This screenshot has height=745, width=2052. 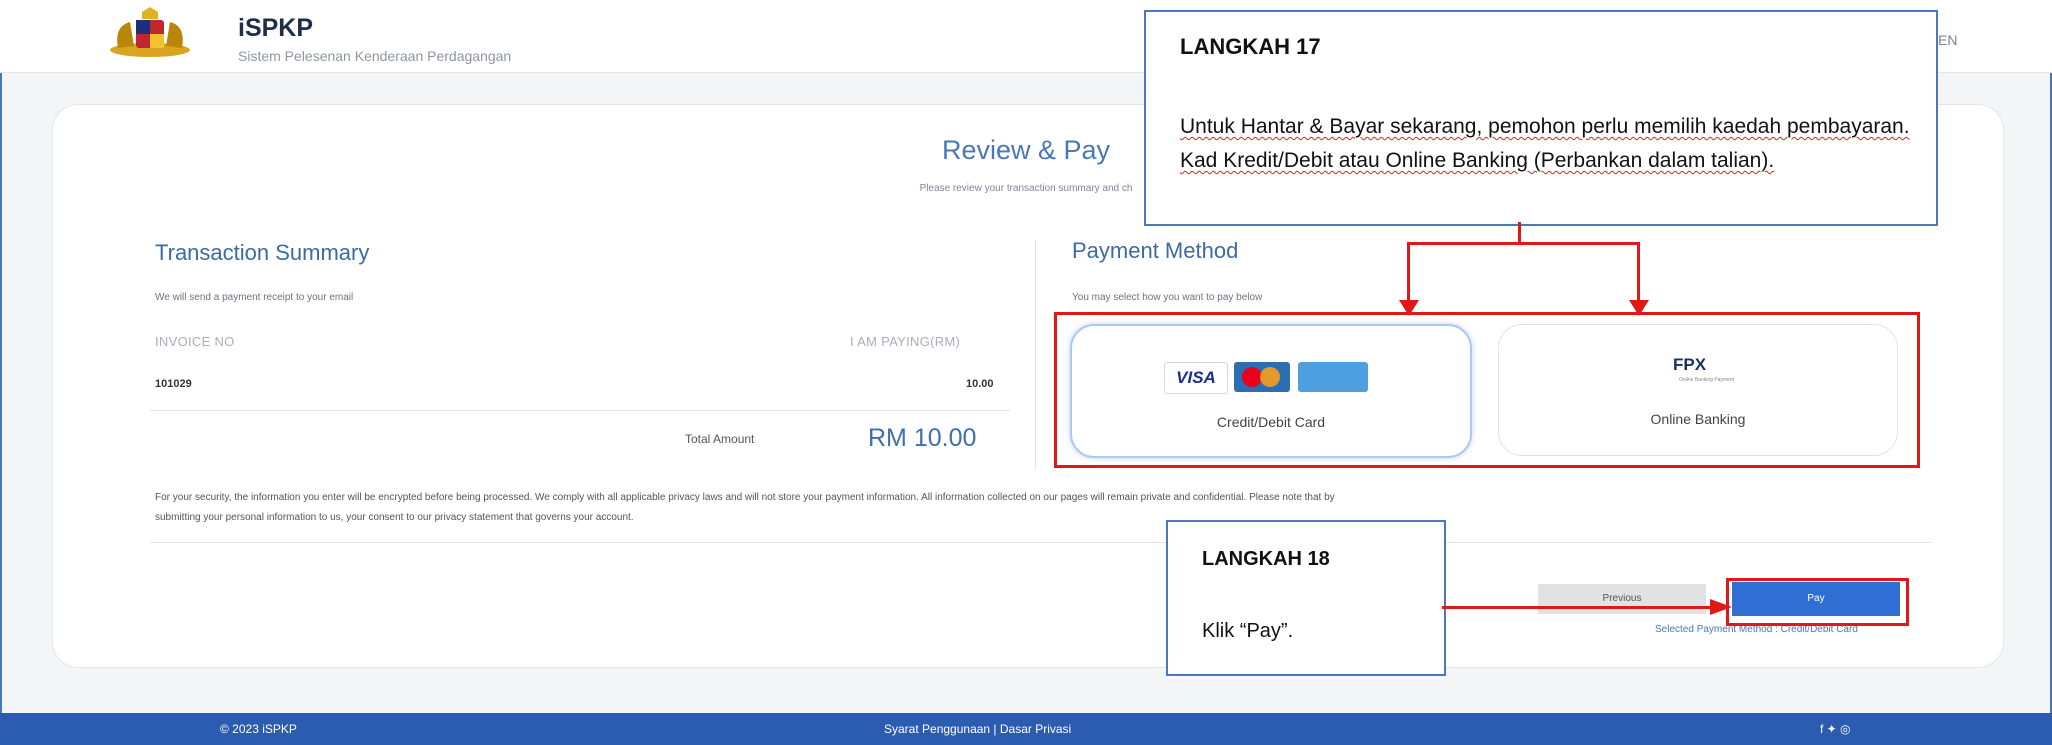 What do you see at coordinates (1519, 233) in the screenshot?
I see `step-17-connector` at bounding box center [1519, 233].